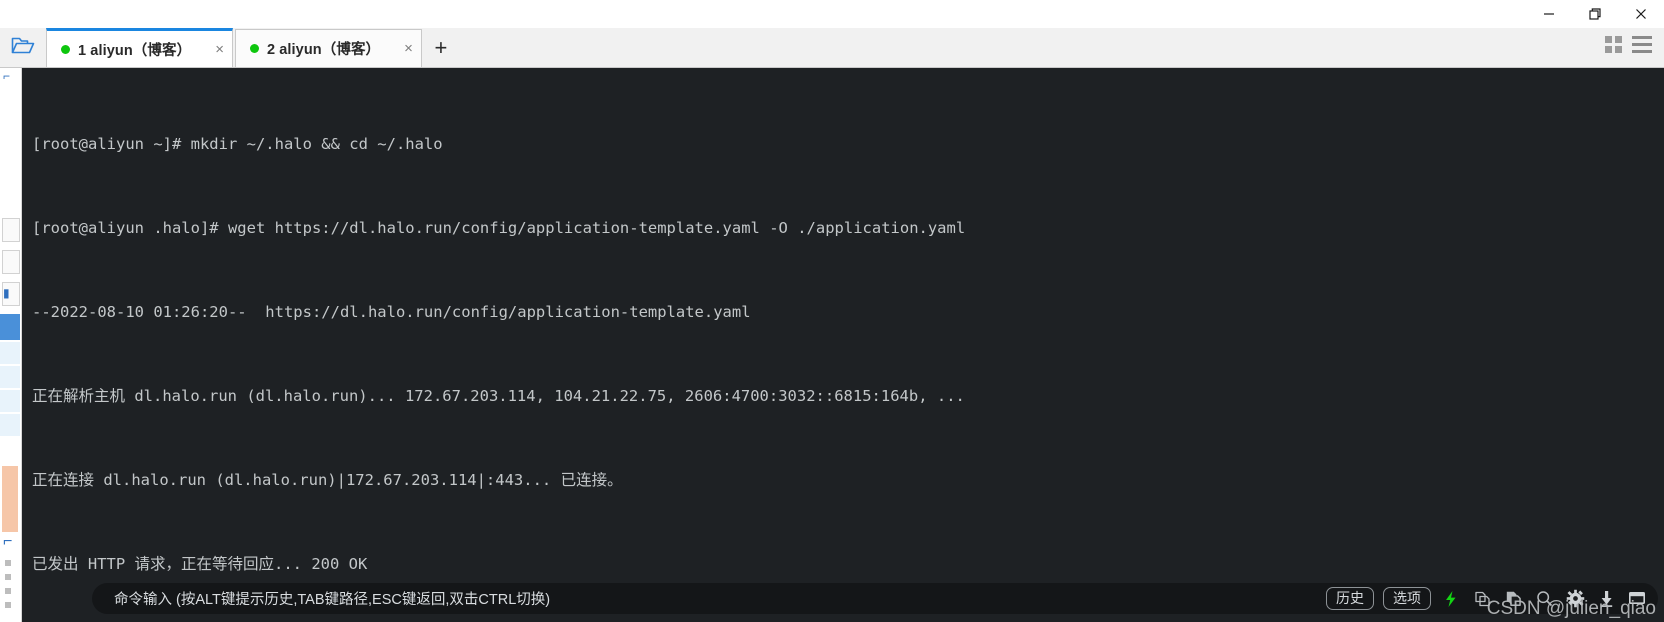 The height and width of the screenshot is (622, 1664). Describe the element at coordinates (6, 293) in the screenshot. I see `rail-glyph-icon: ▮` at that location.